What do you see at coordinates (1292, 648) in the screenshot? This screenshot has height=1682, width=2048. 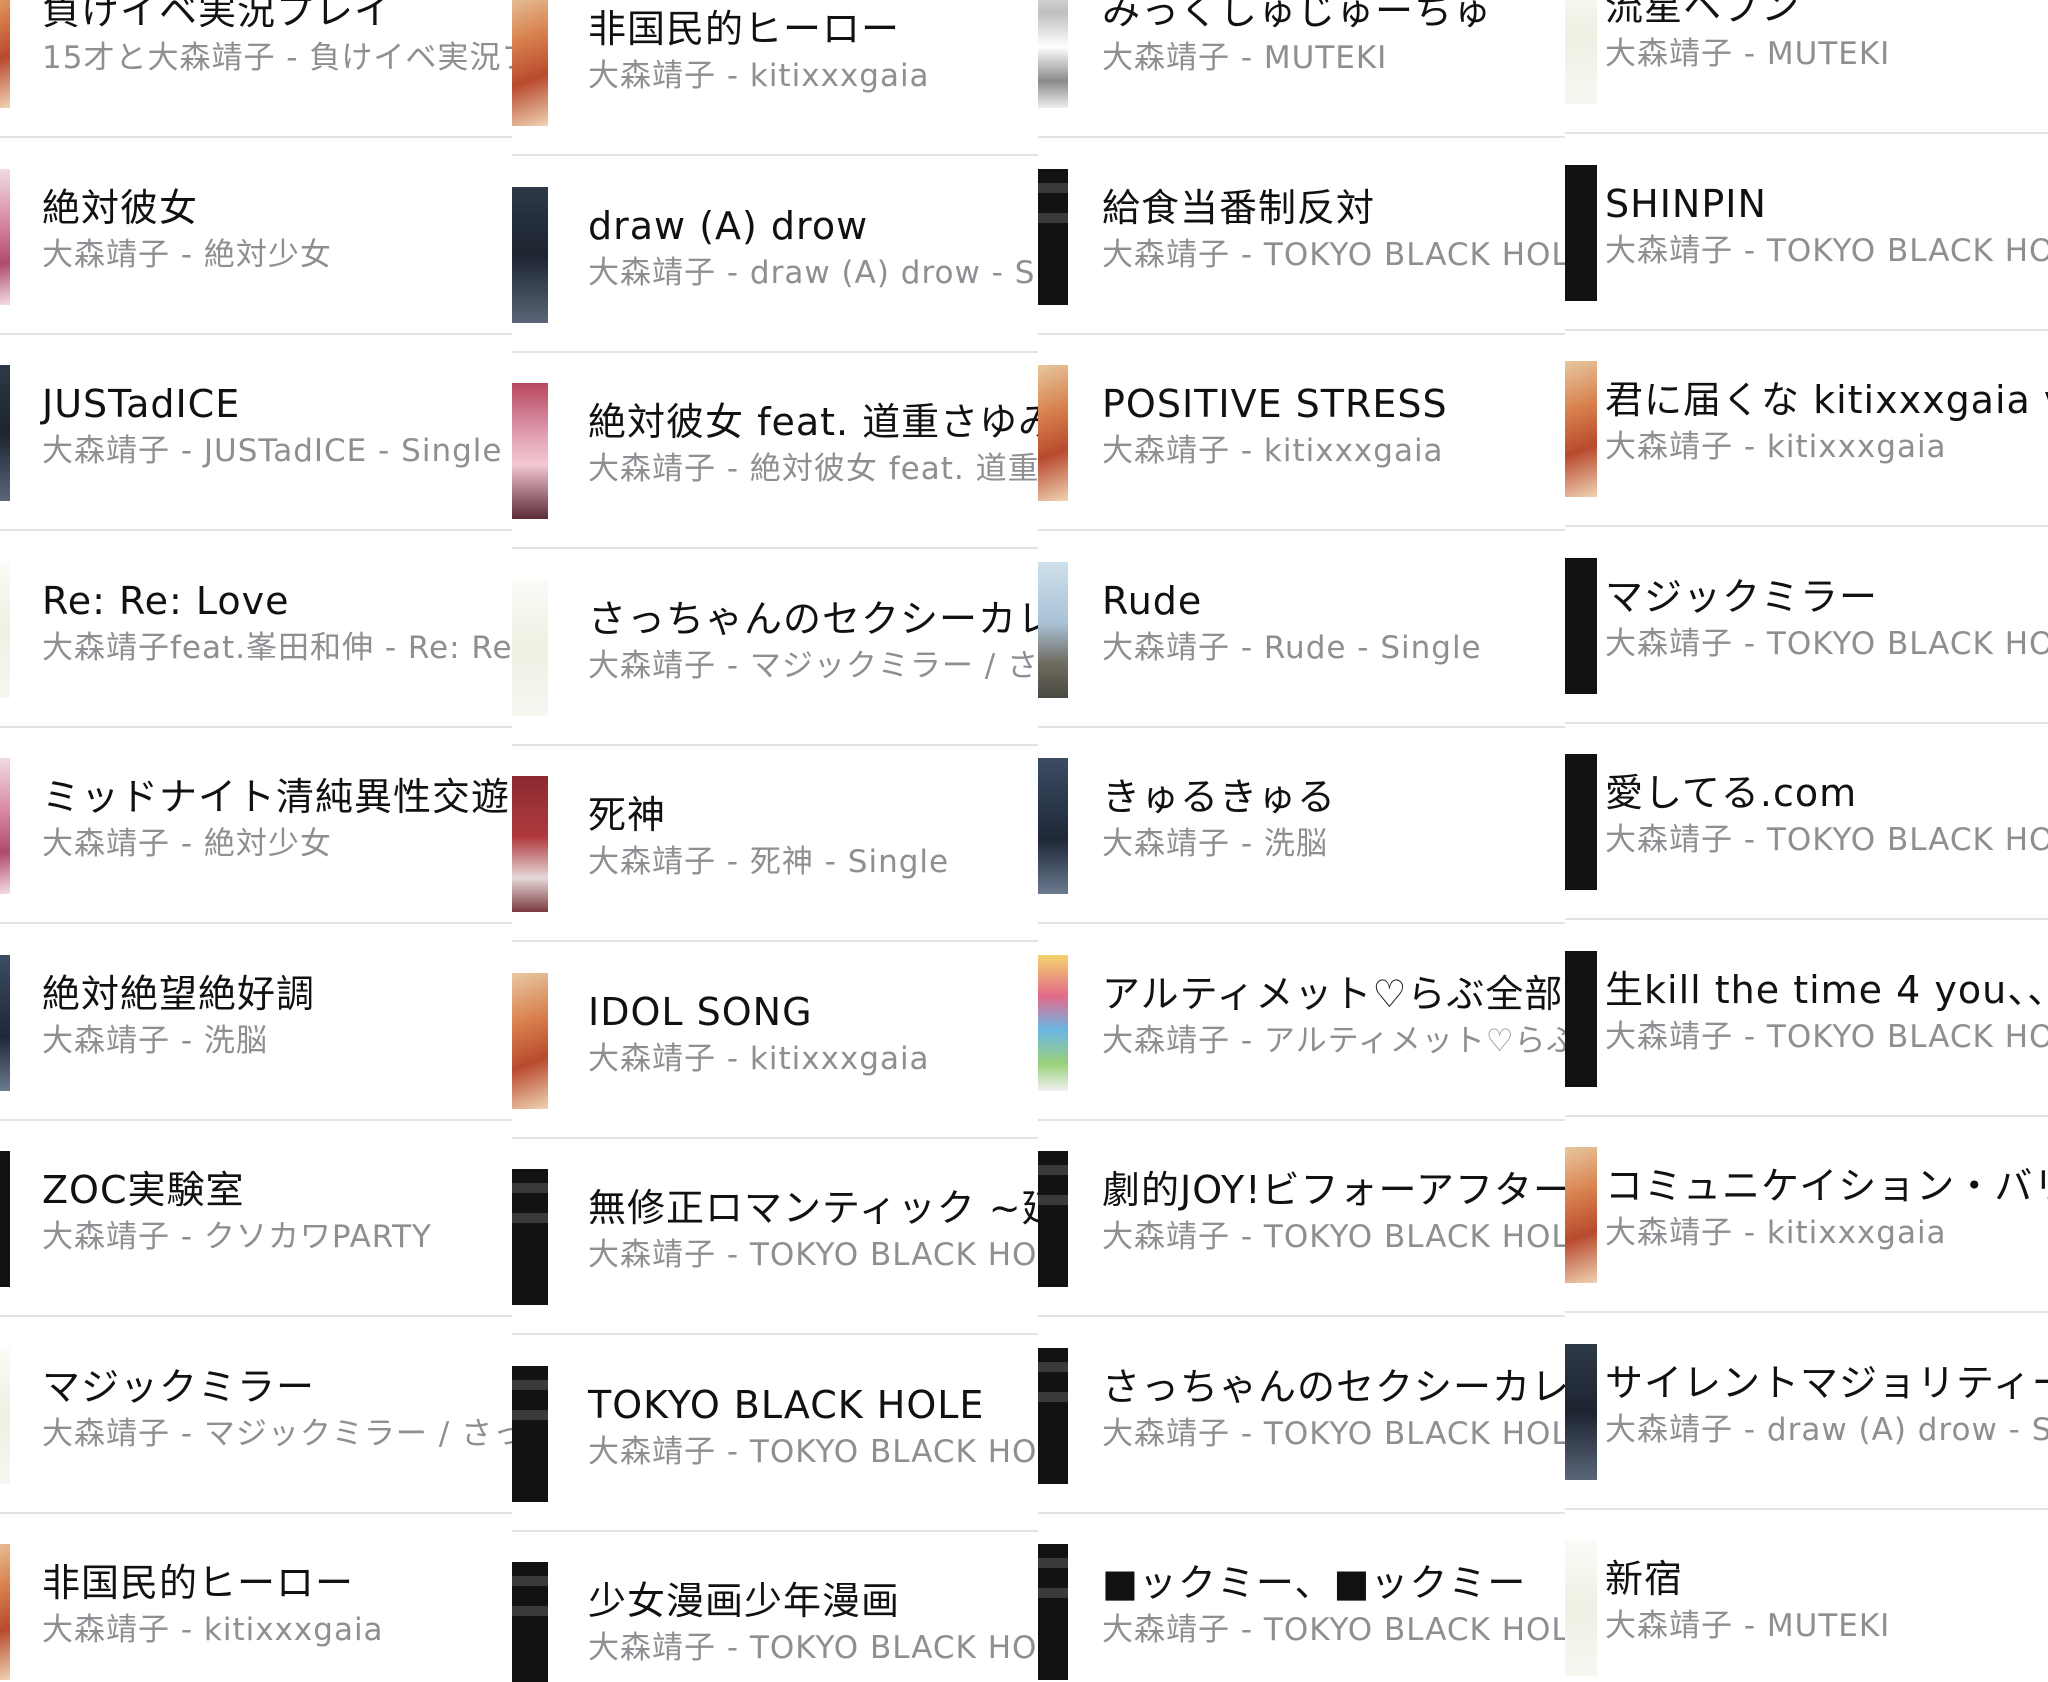 I see `song-artist-album: 大森靖子 - Rude - Single` at bounding box center [1292, 648].